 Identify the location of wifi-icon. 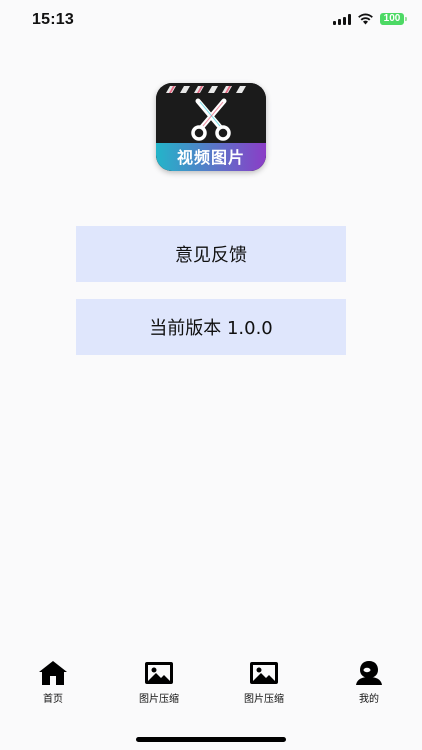
(365, 19).